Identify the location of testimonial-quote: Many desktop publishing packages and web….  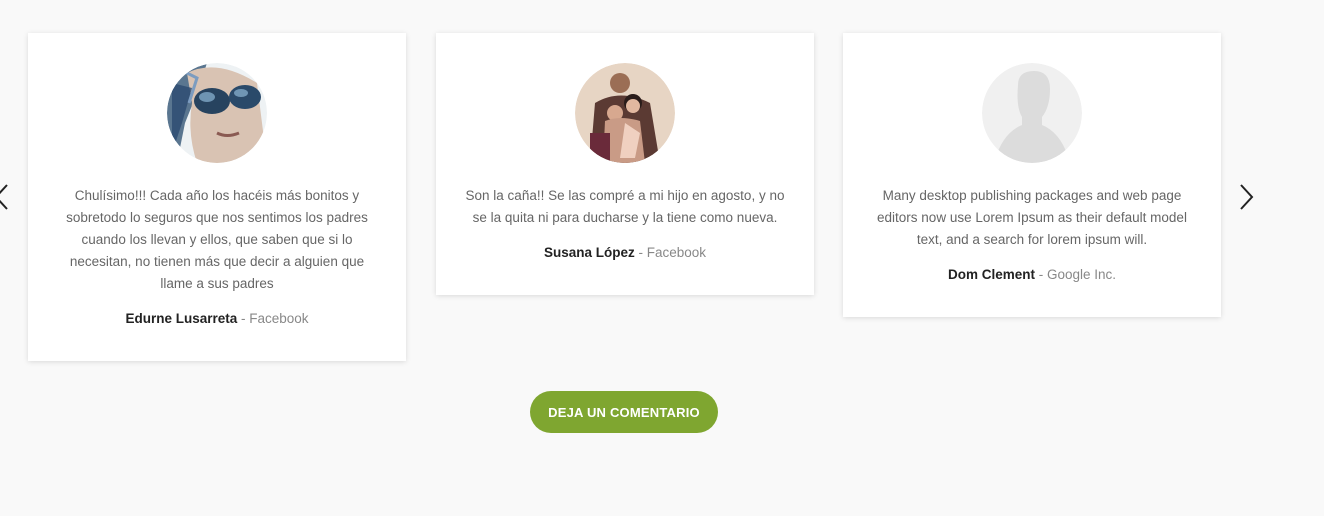
(1032, 217).